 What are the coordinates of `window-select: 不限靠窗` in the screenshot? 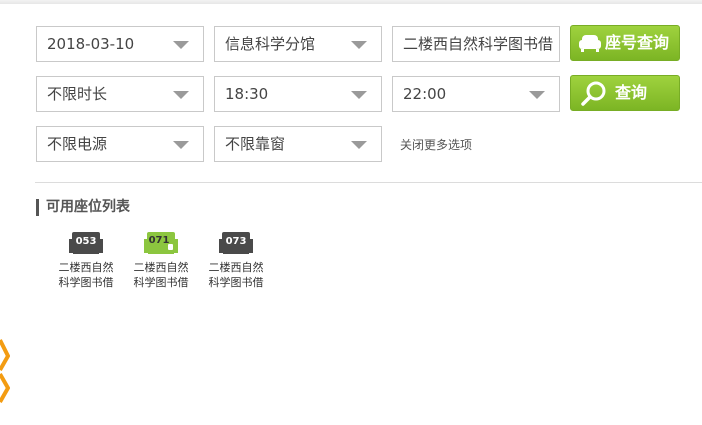 It's located at (298, 144).